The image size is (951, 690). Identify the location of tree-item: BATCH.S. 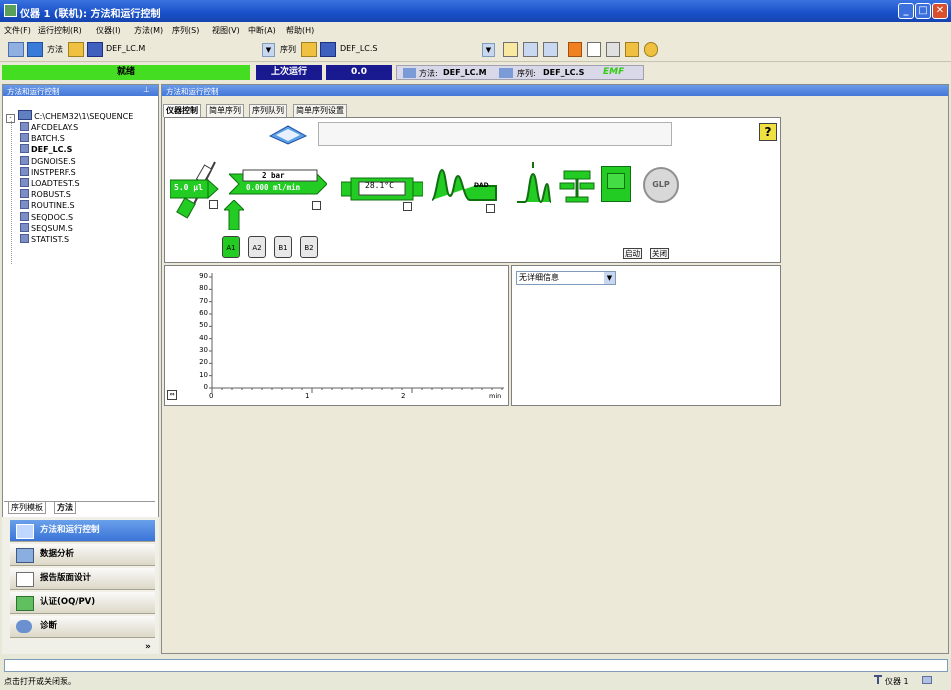
(42, 139).